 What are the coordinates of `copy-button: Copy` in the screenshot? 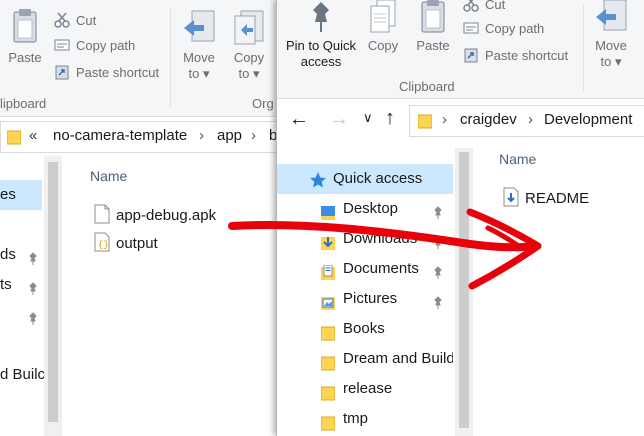 It's located at (383, 27).